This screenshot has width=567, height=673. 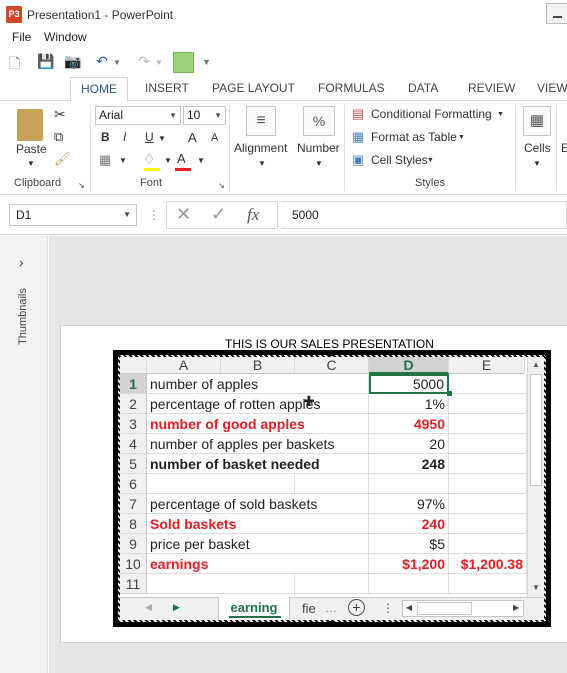 What do you see at coordinates (556, 13) in the screenshot?
I see `minimize-button` at bounding box center [556, 13].